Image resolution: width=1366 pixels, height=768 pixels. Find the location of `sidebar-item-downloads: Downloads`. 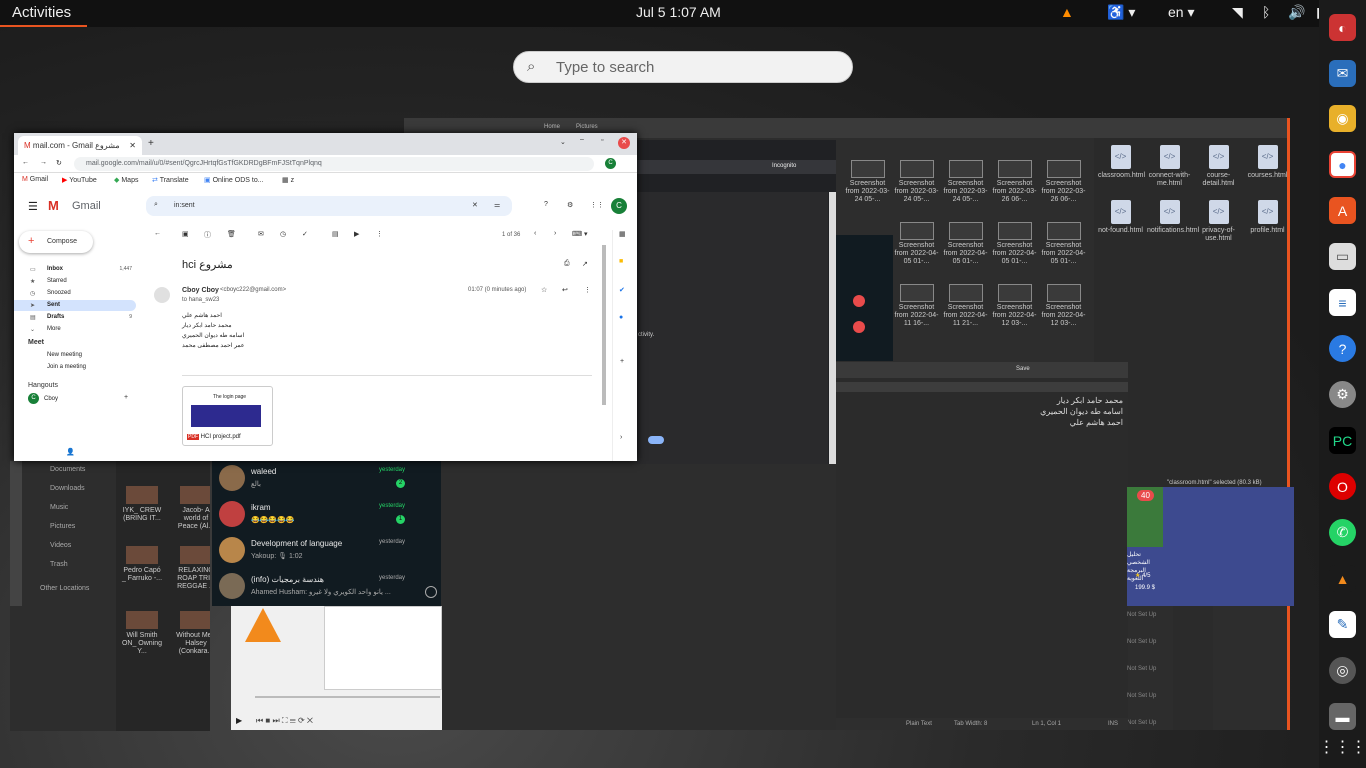

sidebar-item-downloads: Downloads is located at coordinates (67, 488).